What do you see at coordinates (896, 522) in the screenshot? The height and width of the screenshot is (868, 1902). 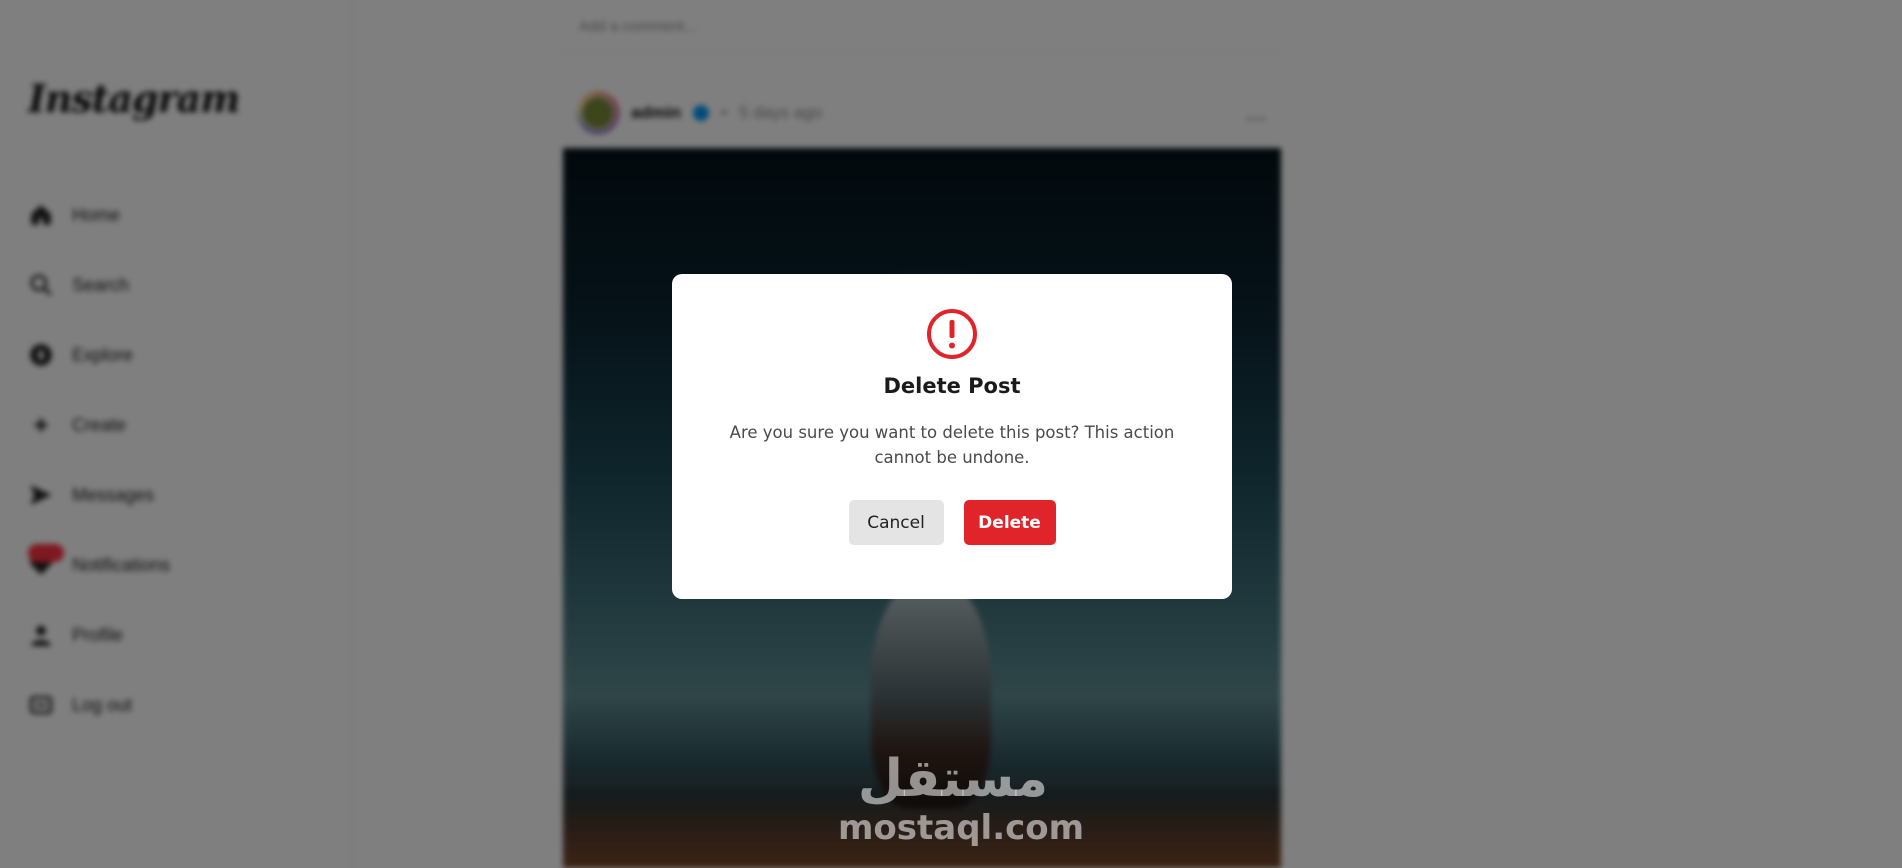 I see `cancel-button: Cancel` at bounding box center [896, 522].